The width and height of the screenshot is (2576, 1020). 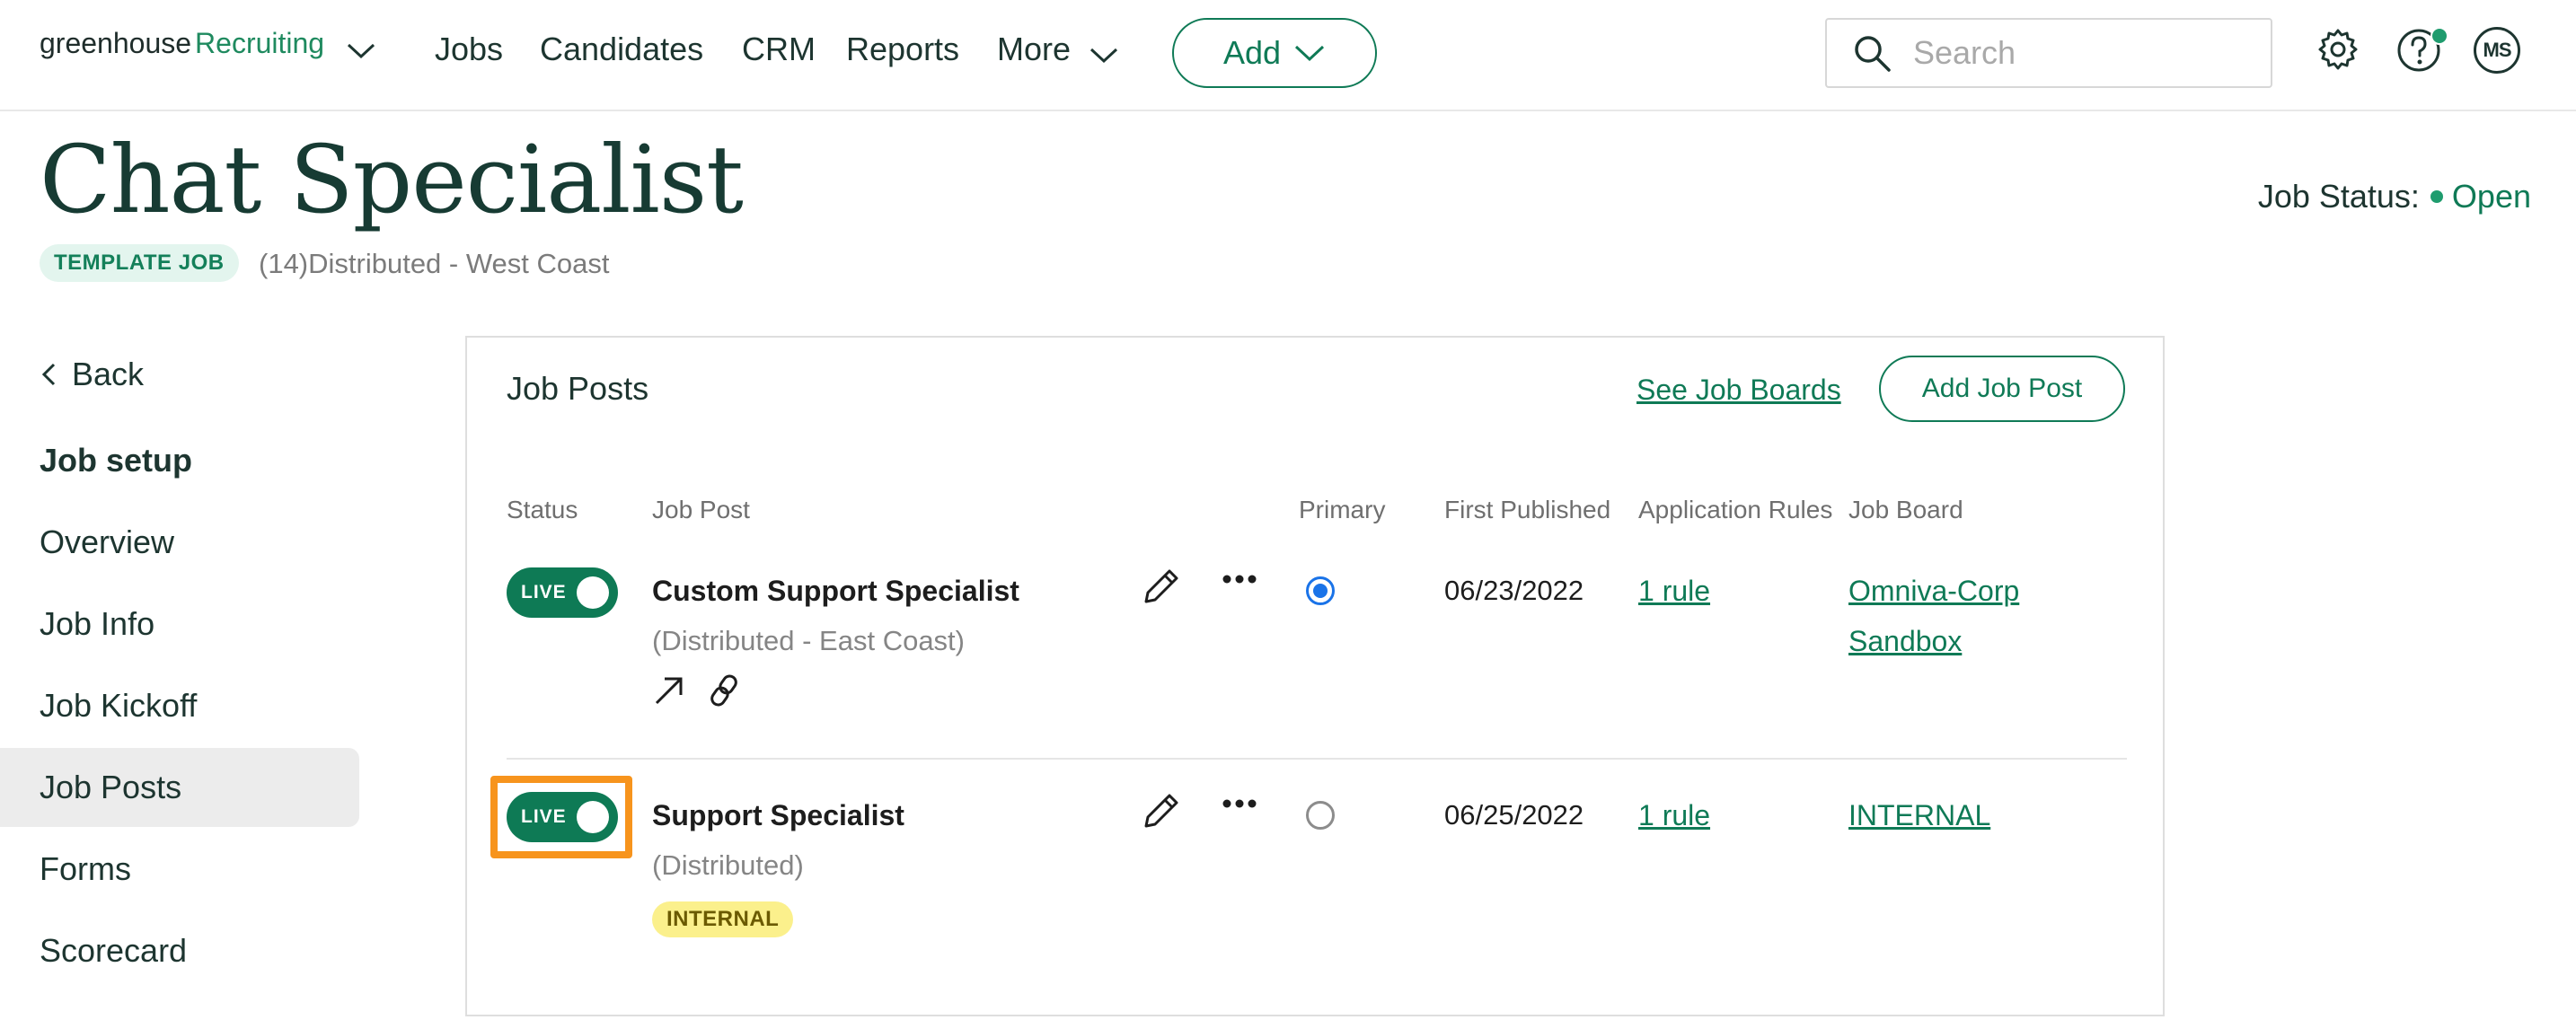 I want to click on nav-reports: Reports, so click(x=902, y=50).